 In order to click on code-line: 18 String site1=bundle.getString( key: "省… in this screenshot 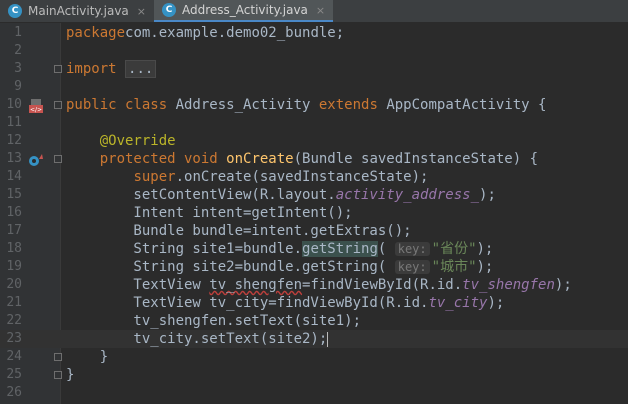, I will do `click(314, 249)`.